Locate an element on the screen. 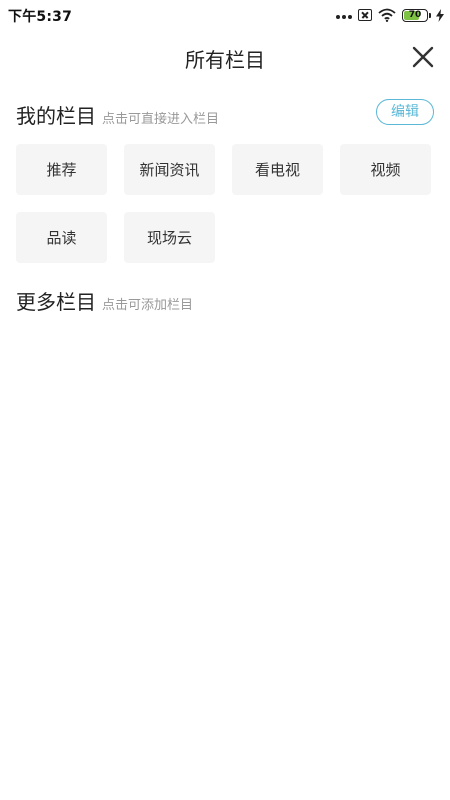 The width and height of the screenshot is (450, 800). charging-bolt-icon is located at coordinates (440, 15).